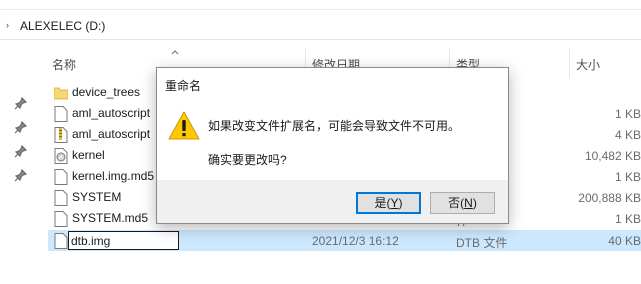  What do you see at coordinates (62, 26) in the screenshot?
I see `address-path: ALEXELEC (D:)` at bounding box center [62, 26].